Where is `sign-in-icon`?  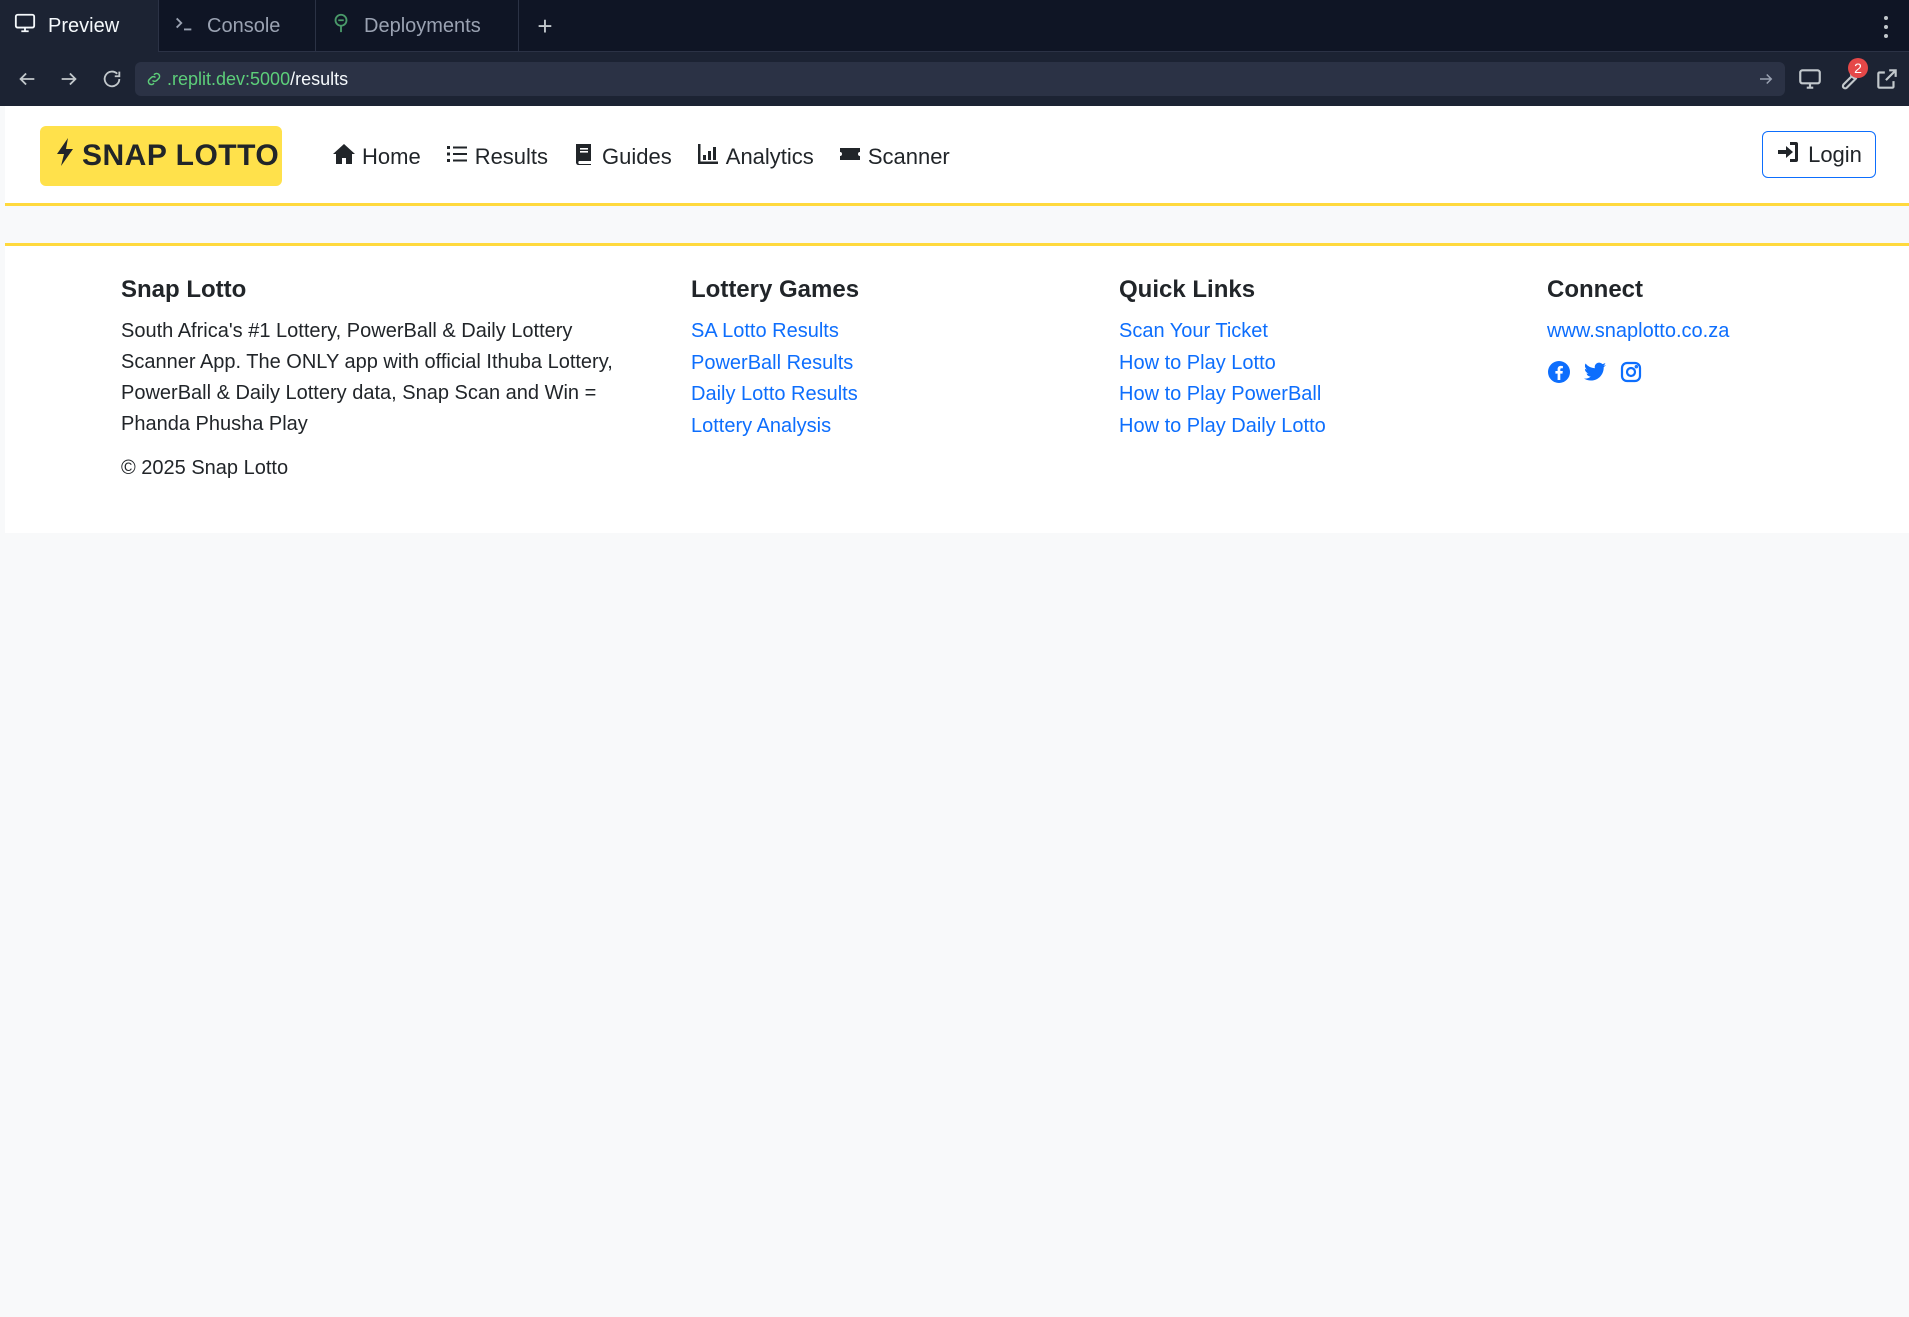 sign-in-icon is located at coordinates (1788, 155).